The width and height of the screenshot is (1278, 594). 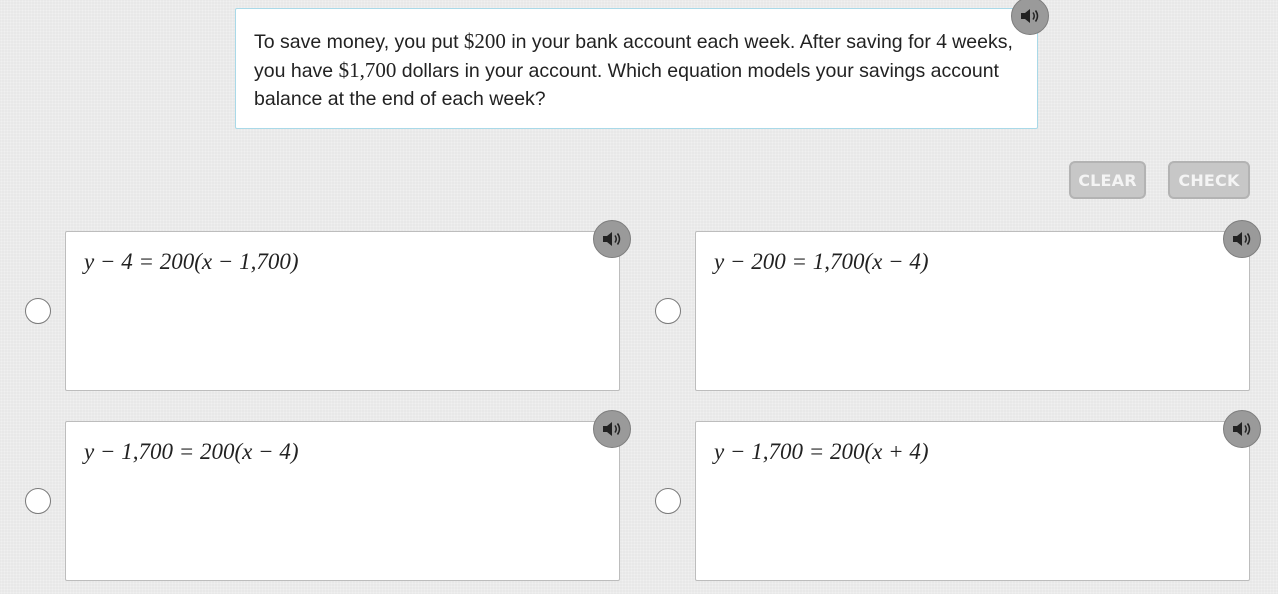 I want to click on option-2-radio, so click(x=668, y=311).